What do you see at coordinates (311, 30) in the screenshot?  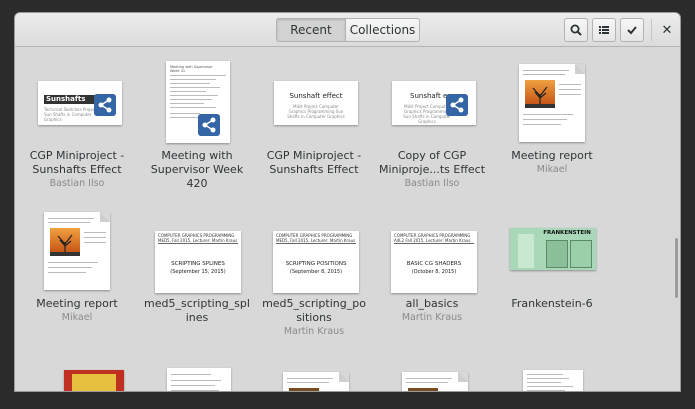 I see `tab-recent: Recent` at bounding box center [311, 30].